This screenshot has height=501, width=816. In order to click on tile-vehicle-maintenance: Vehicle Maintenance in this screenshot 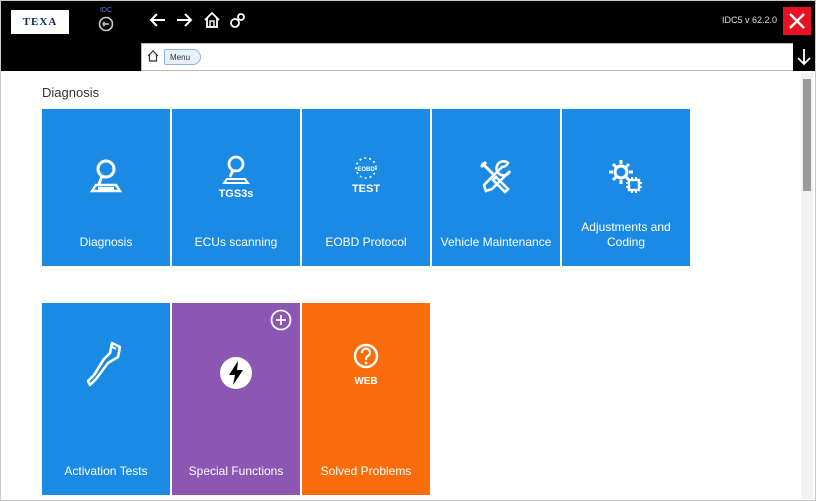, I will do `click(496, 187)`.